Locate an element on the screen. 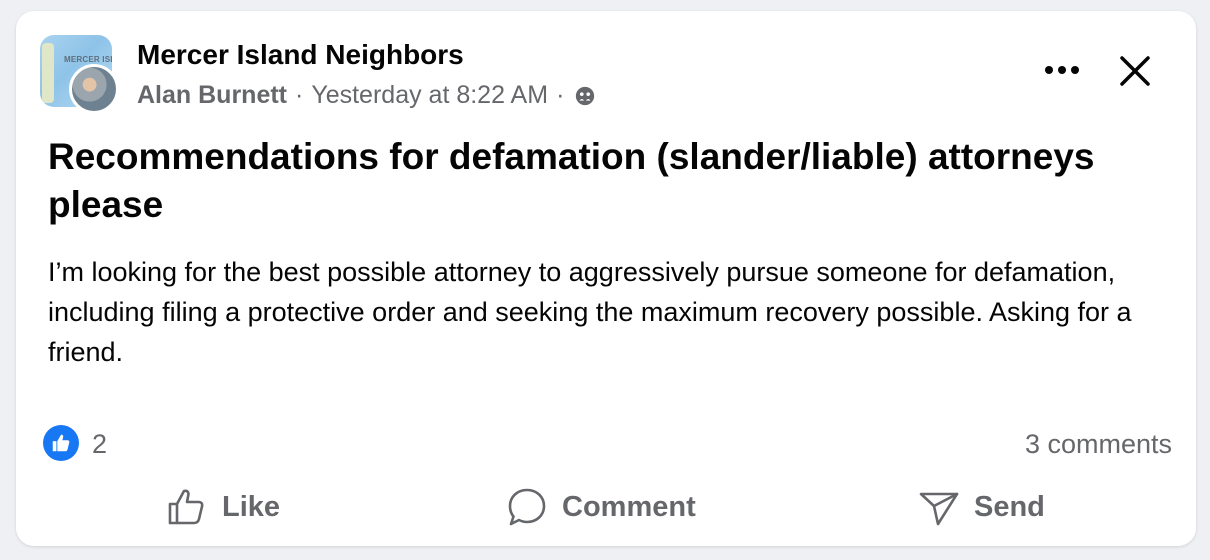 The height and width of the screenshot is (560, 1210). like-button-label: Like is located at coordinates (251, 506).